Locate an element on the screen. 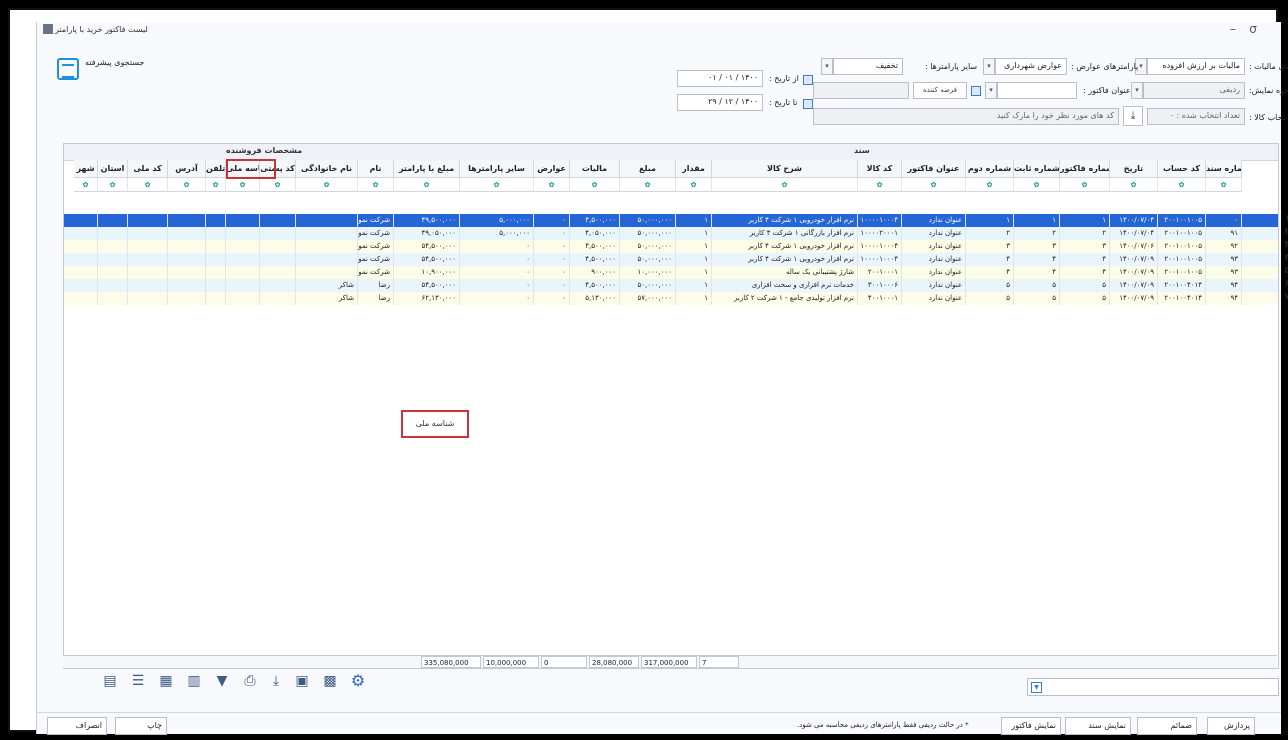 This screenshot has width=1288, height=740. invoice-title-dropdown-icon: ▾ is located at coordinates (991, 90).